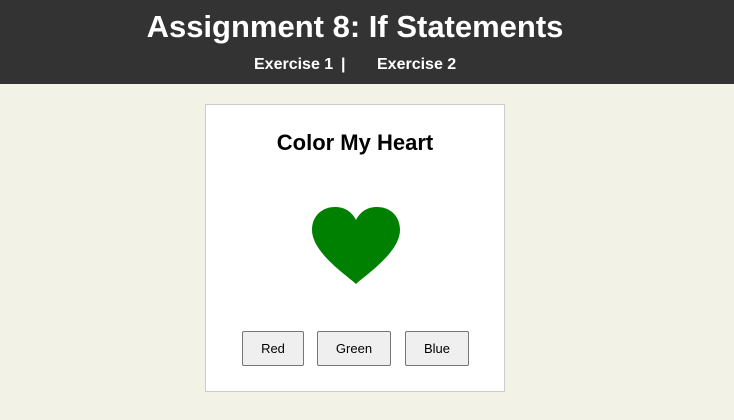 Image resolution: width=734 pixels, height=420 pixels. What do you see at coordinates (437, 348) in the screenshot?
I see `blue-button: Blue` at bounding box center [437, 348].